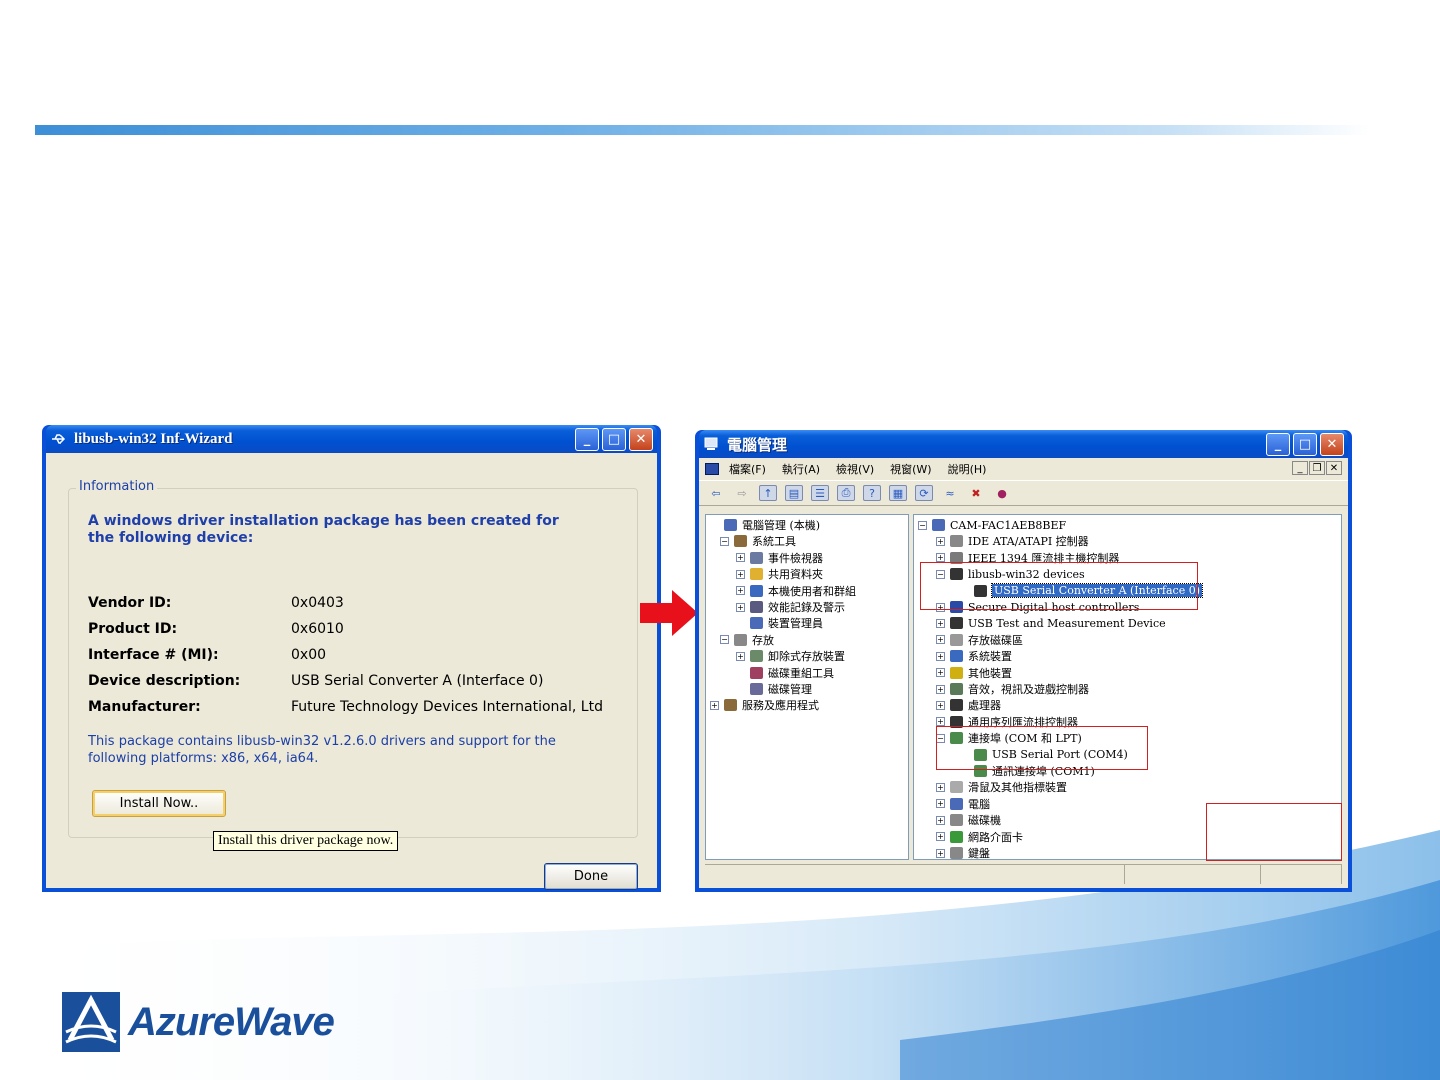  I want to click on tree-item: 磁碟管理, so click(774, 689).